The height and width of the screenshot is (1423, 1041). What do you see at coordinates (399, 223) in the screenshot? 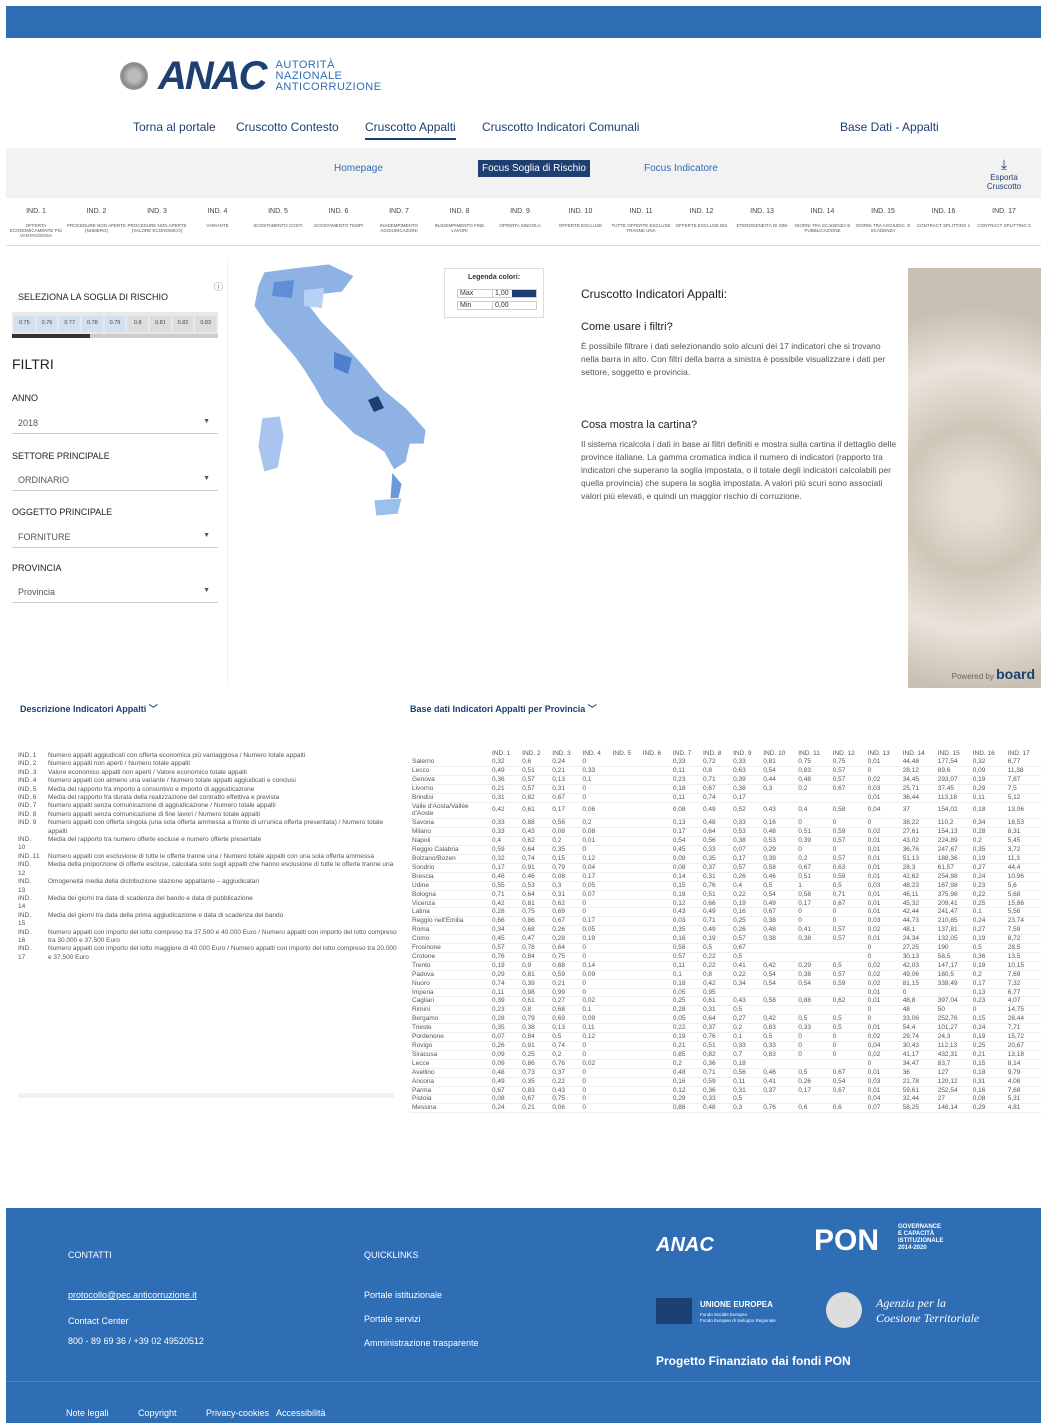
I see `indicator-tab-7: IND. 7 INADEMPIMENTO AGGIUDICAZIONI` at bounding box center [399, 223].